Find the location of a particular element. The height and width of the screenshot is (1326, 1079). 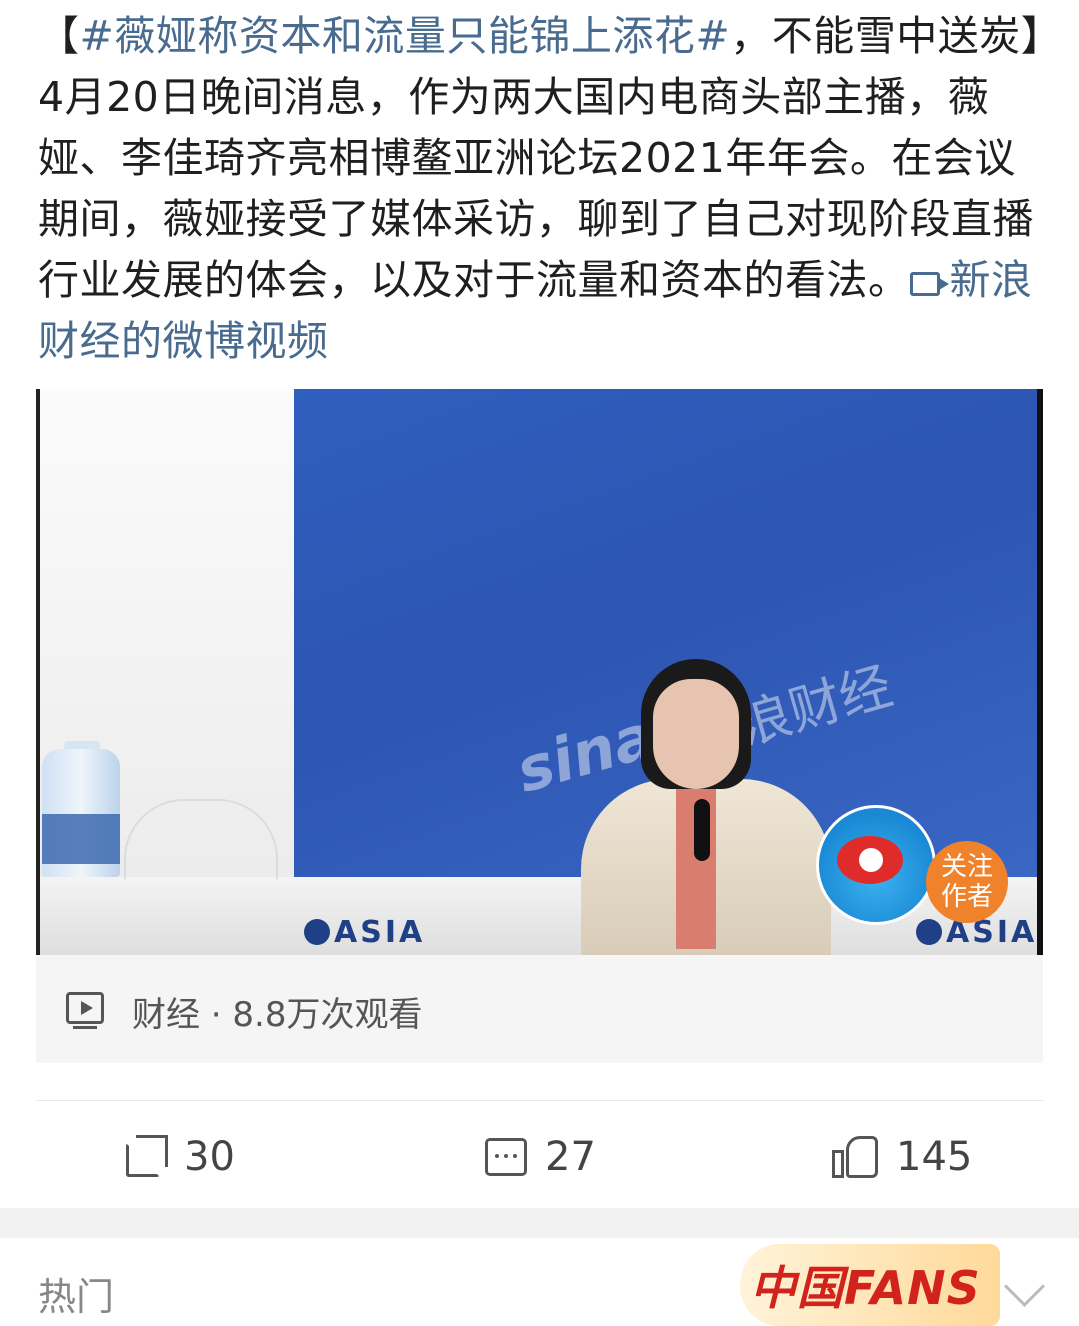

globe-icon is located at coordinates (317, 932).